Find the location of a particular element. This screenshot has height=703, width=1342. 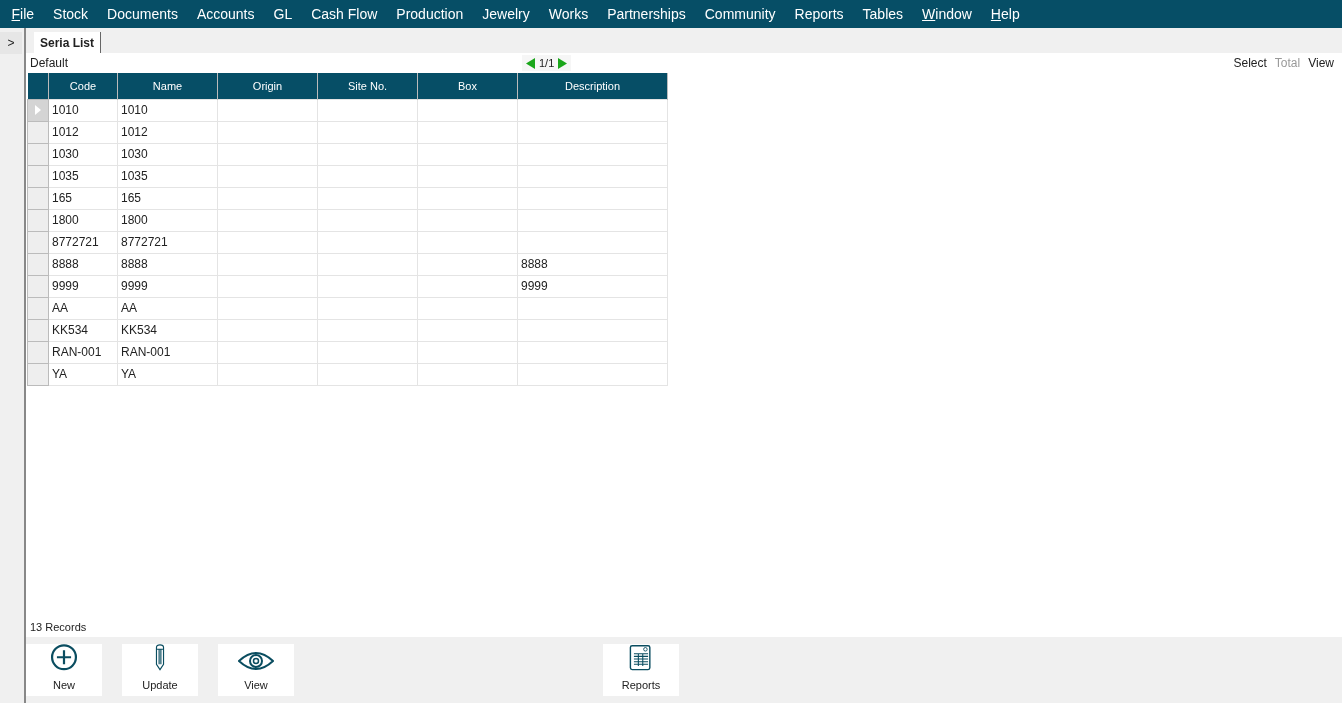

update-button: Update is located at coordinates (160, 670).